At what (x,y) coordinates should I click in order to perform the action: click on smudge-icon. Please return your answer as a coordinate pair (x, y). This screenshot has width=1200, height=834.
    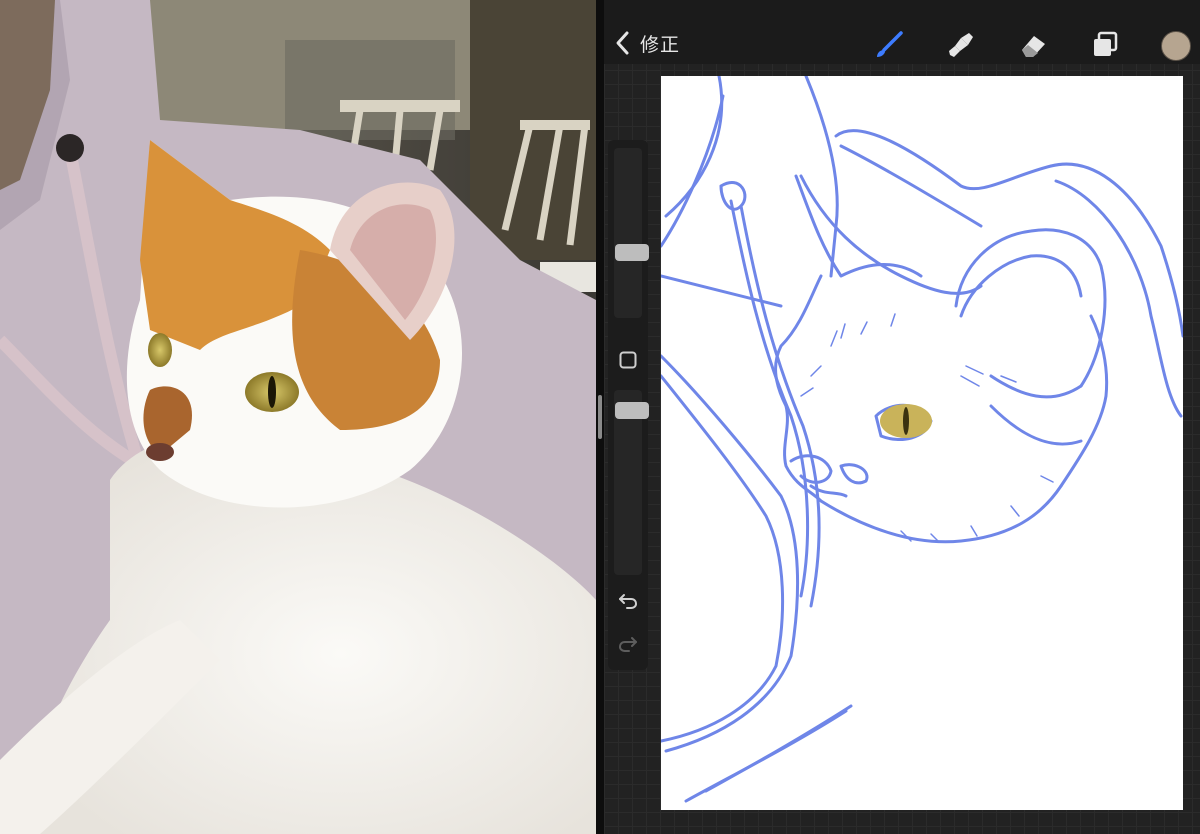
    Looking at the image, I should click on (961, 45).